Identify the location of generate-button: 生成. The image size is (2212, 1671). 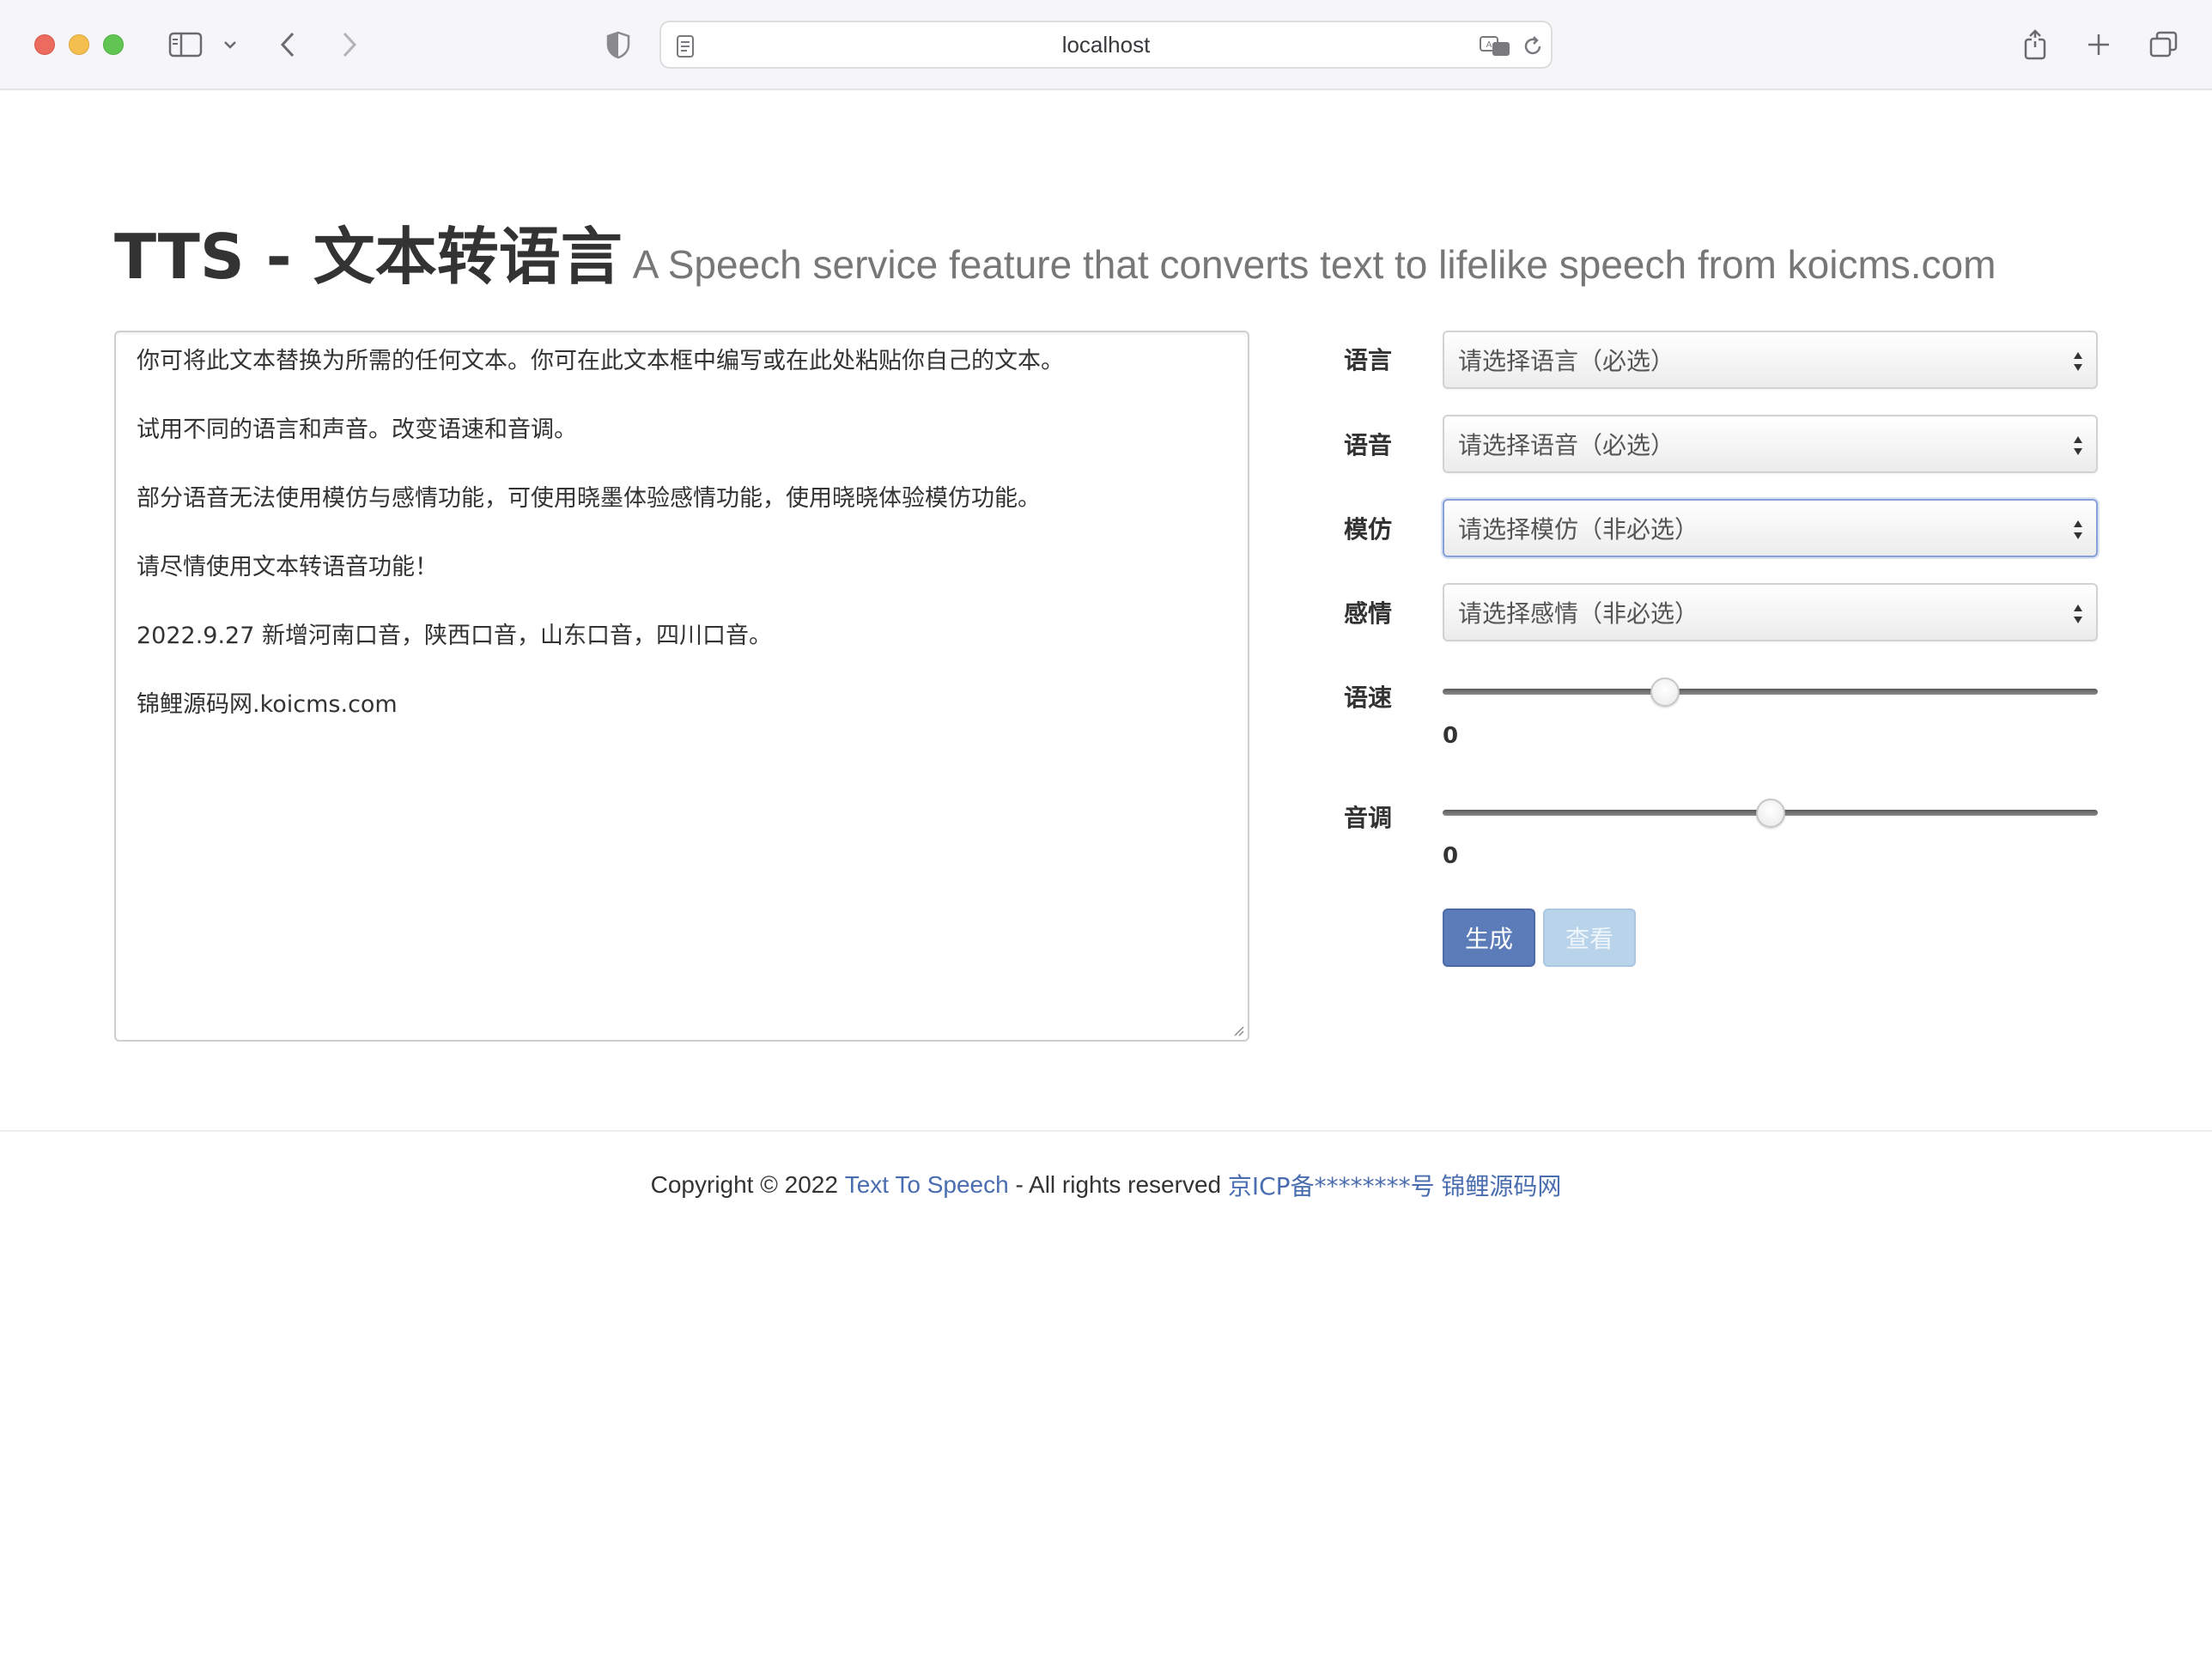
(1489, 937).